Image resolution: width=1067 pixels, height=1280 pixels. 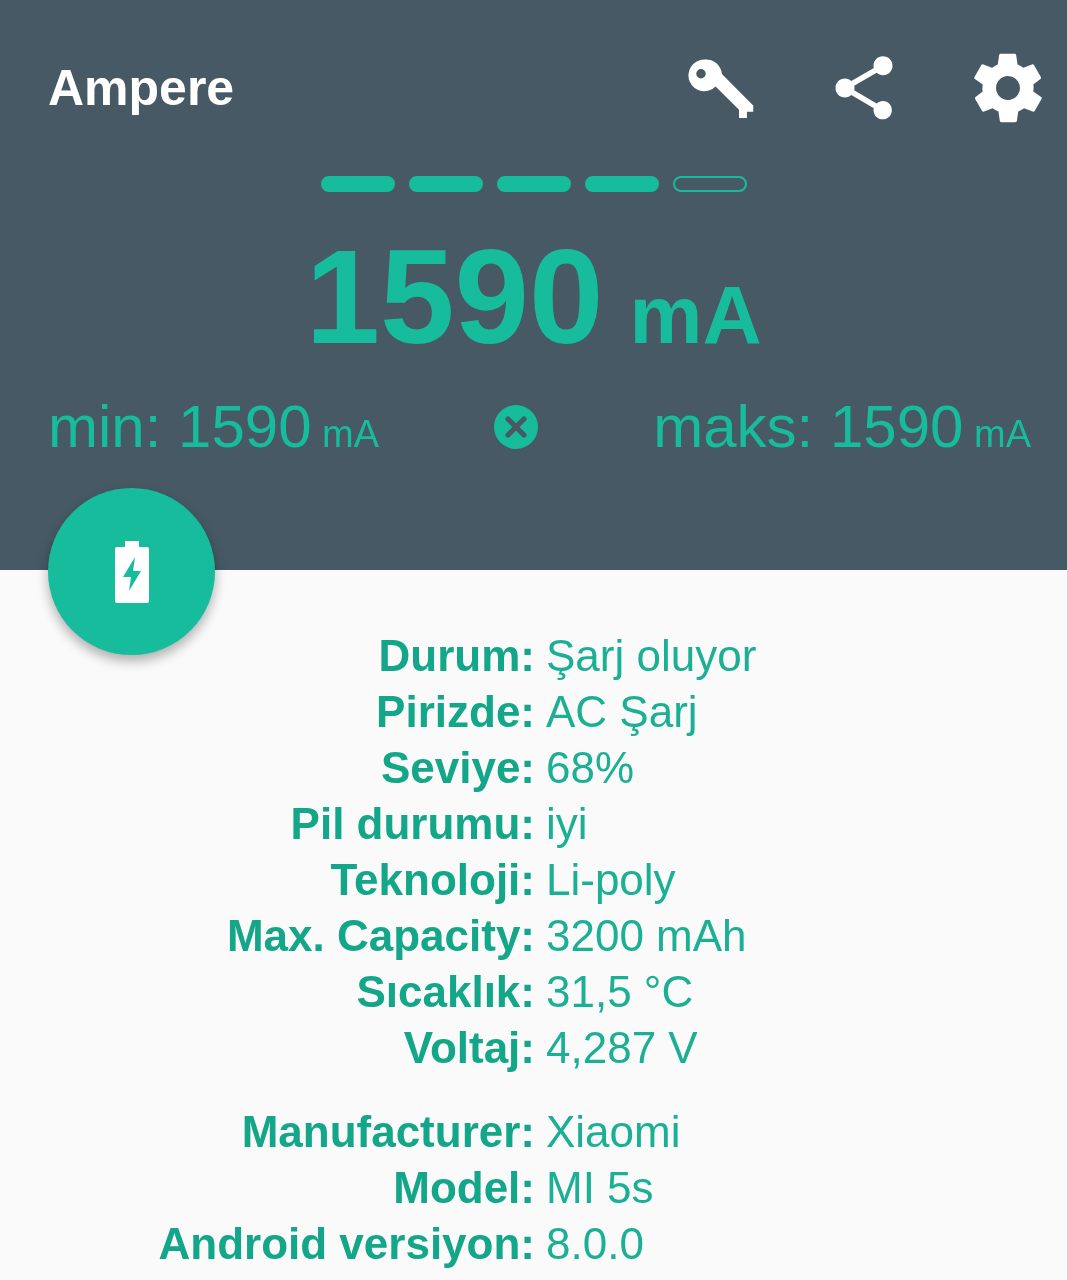 What do you see at coordinates (468, 1048) in the screenshot?
I see `info-label: Voltaj:` at bounding box center [468, 1048].